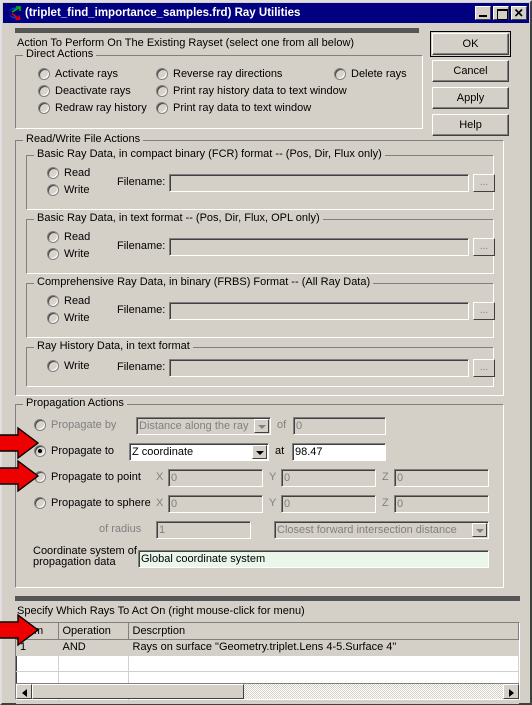 The width and height of the screenshot is (532, 705). Describe the element at coordinates (215, 478) in the screenshot. I see `point-x-input: 0` at that location.